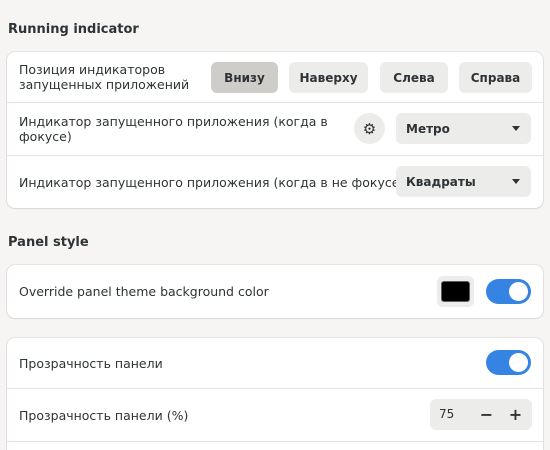 This screenshot has width=550, height=450. I want to click on override-color-label: Override panel theme background color, so click(144, 291).